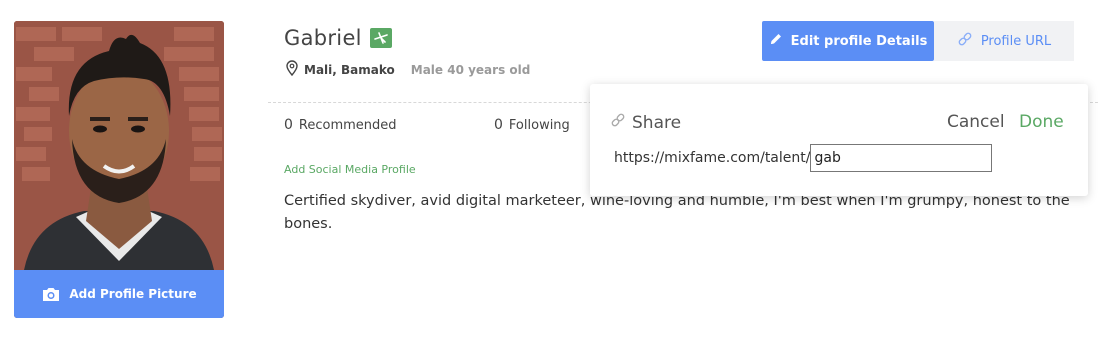 The image size is (1098, 346). What do you see at coordinates (470, 69) in the screenshot?
I see `gender-age-text: Male 40 years old` at bounding box center [470, 69].